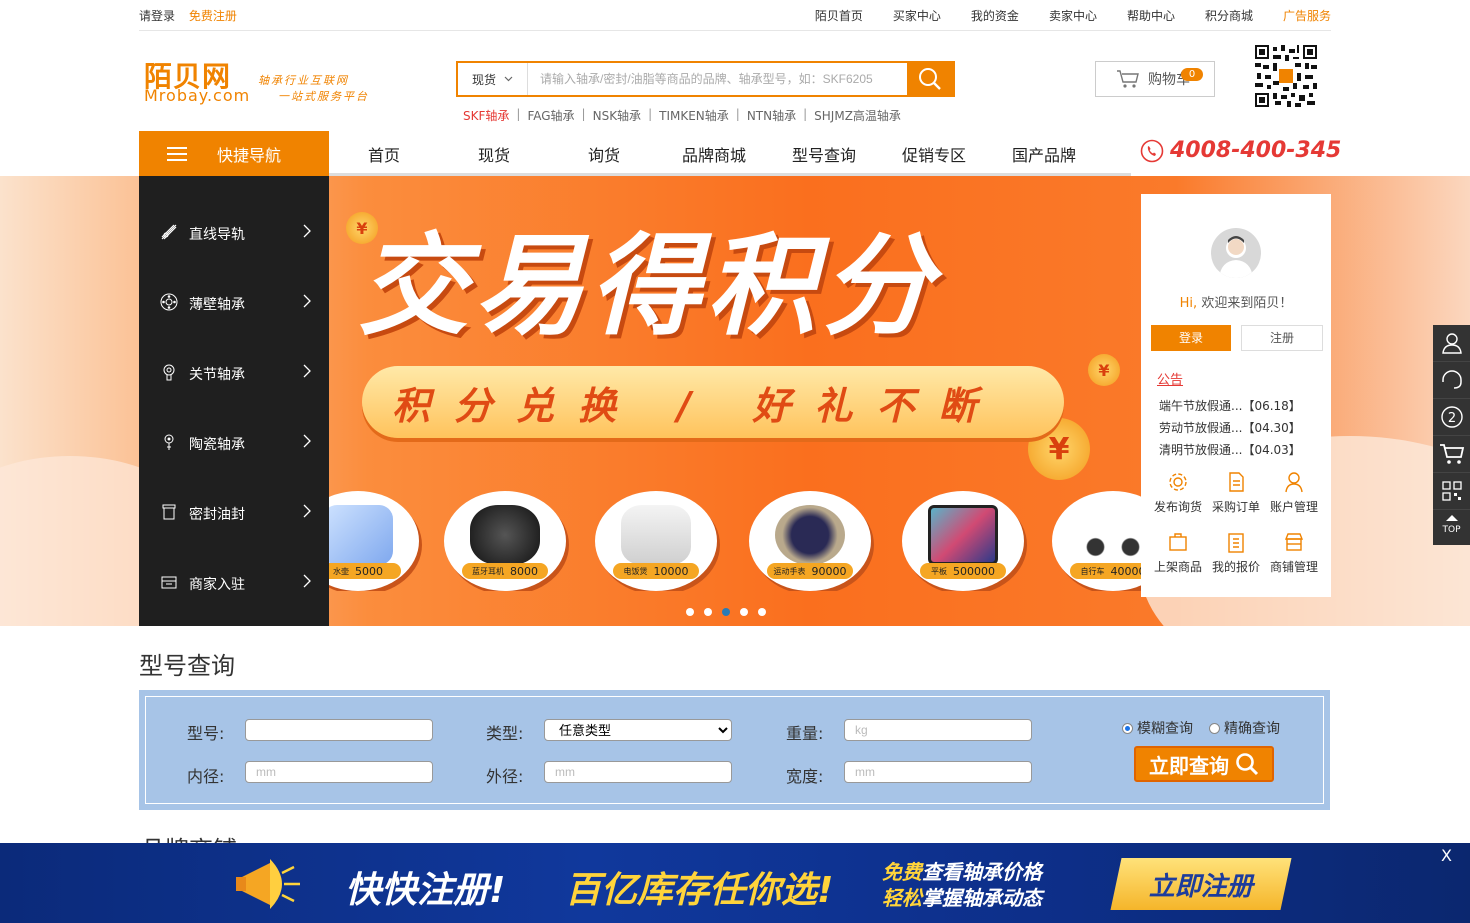  Describe the element at coordinates (617, 115) in the screenshot. I see `hotword-nsk: NSK轴承` at that location.